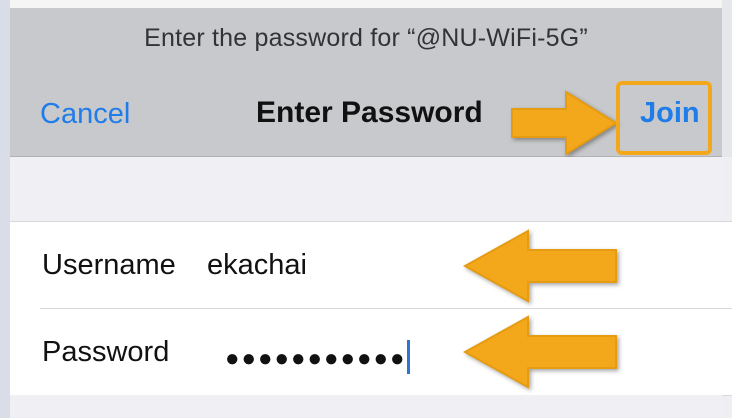 This screenshot has height=418, width=732. I want to click on page-title: Enter Password, so click(369, 112).